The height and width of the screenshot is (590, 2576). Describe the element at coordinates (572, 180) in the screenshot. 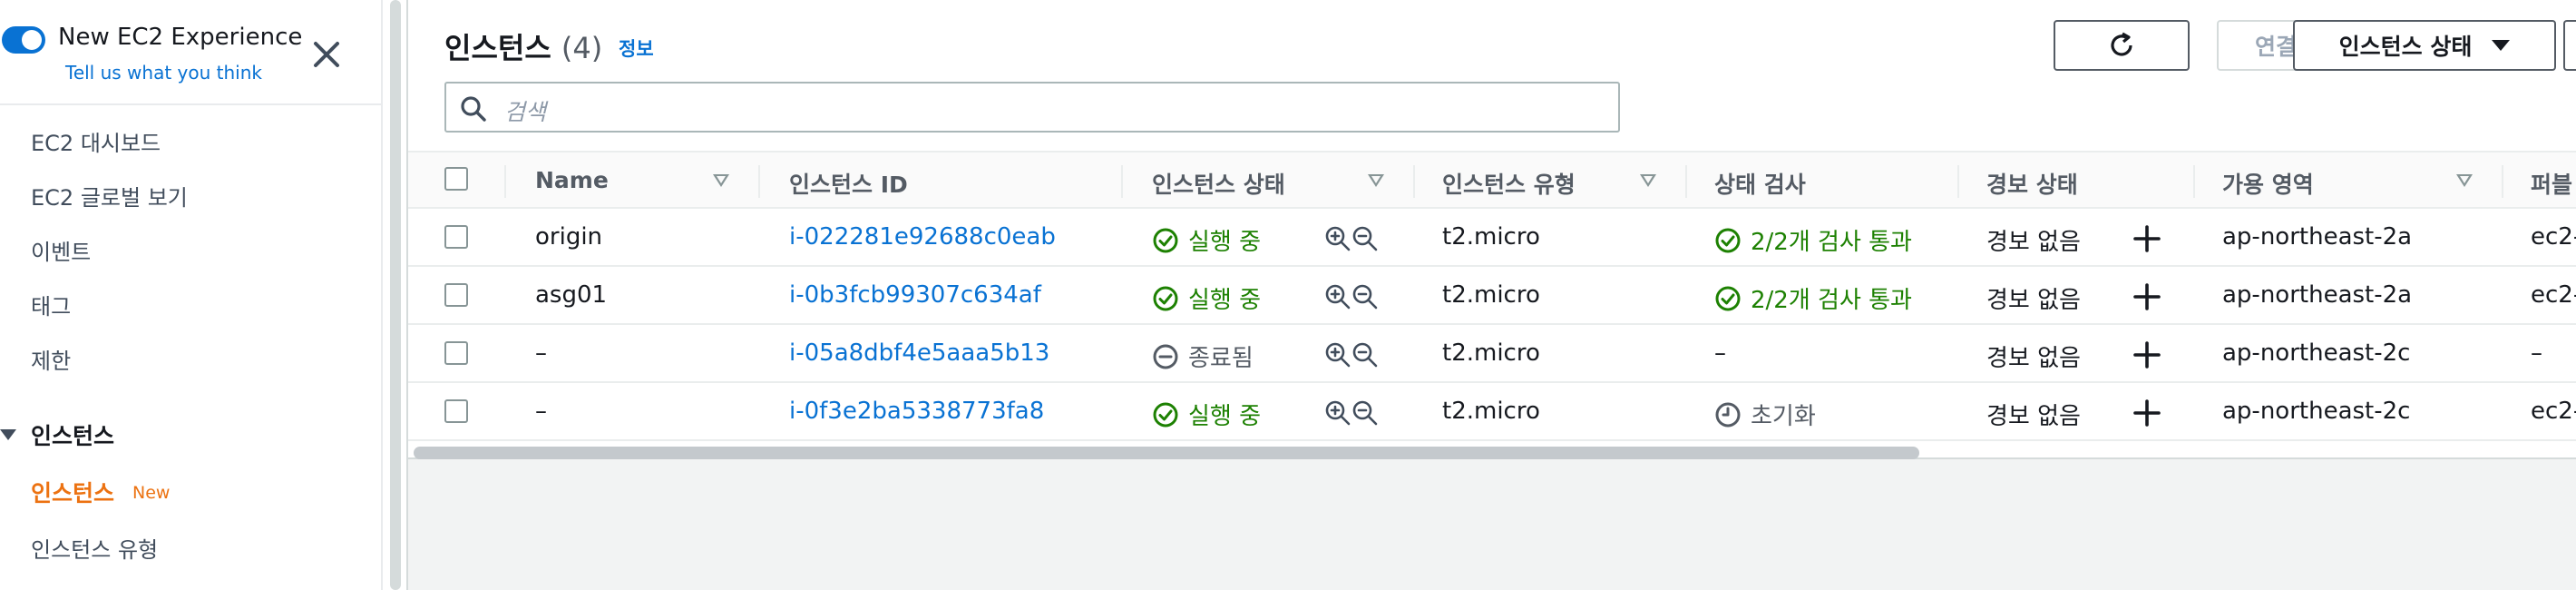

I see `column-header-name: Name` at that location.